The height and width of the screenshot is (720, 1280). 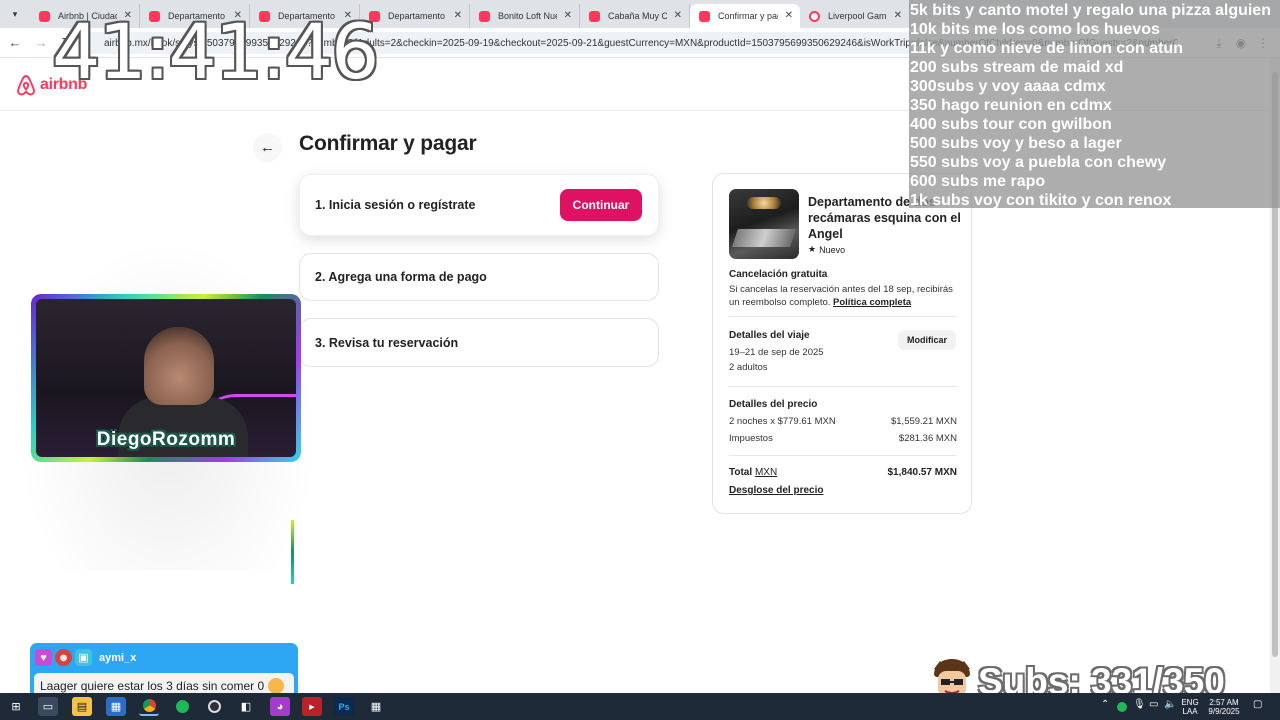 I want to click on store-icon: ▦, so click(x=116, y=706).